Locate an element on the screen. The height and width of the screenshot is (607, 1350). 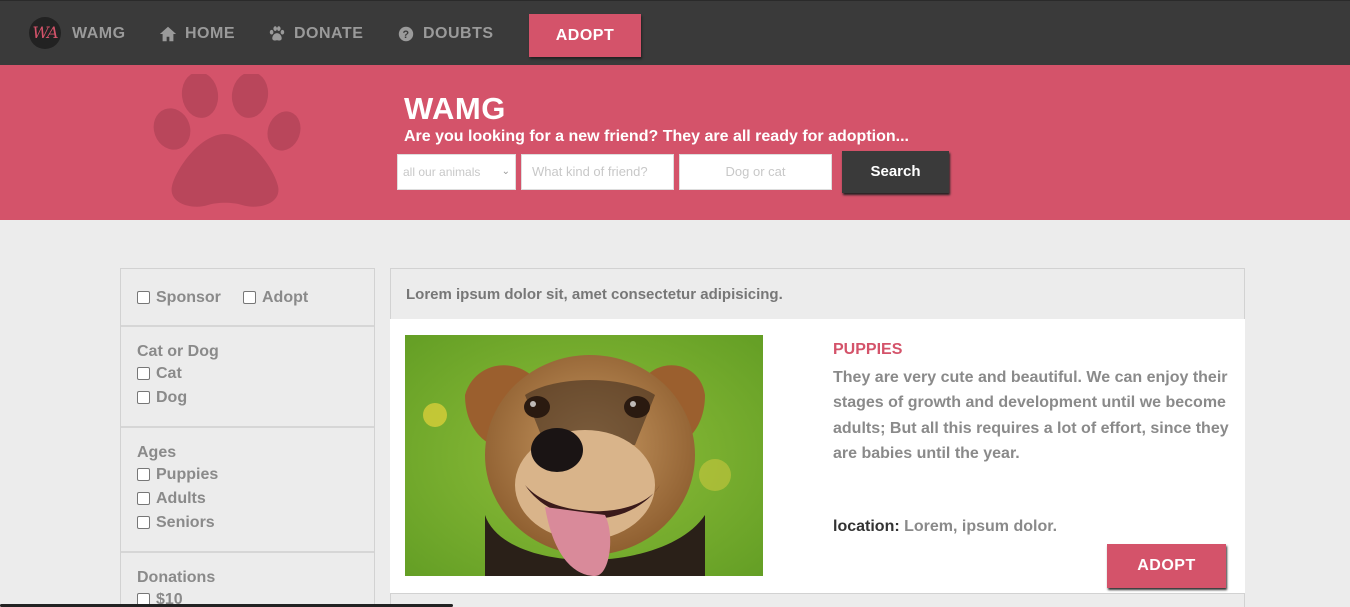
puppies-label: Puppies is located at coordinates (187, 474).